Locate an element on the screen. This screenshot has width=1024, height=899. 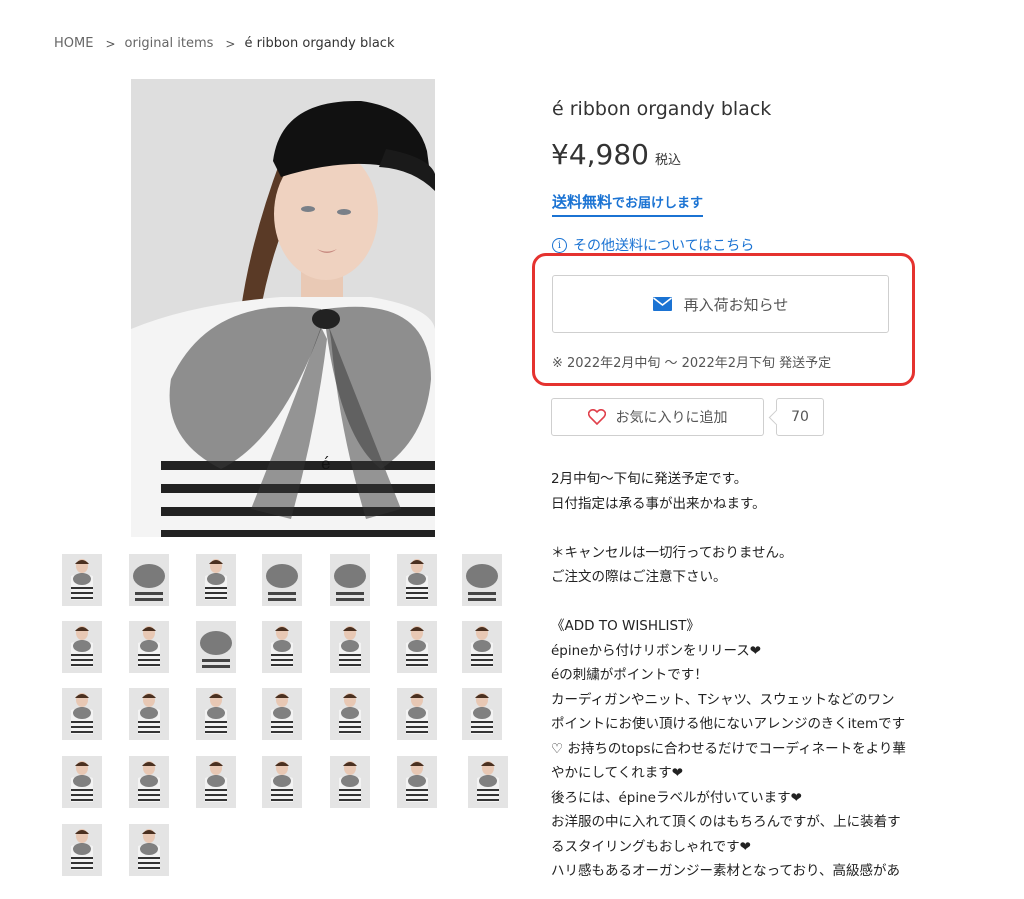
breadcrumb-current: é ribbon organdy black is located at coordinates (319, 43).